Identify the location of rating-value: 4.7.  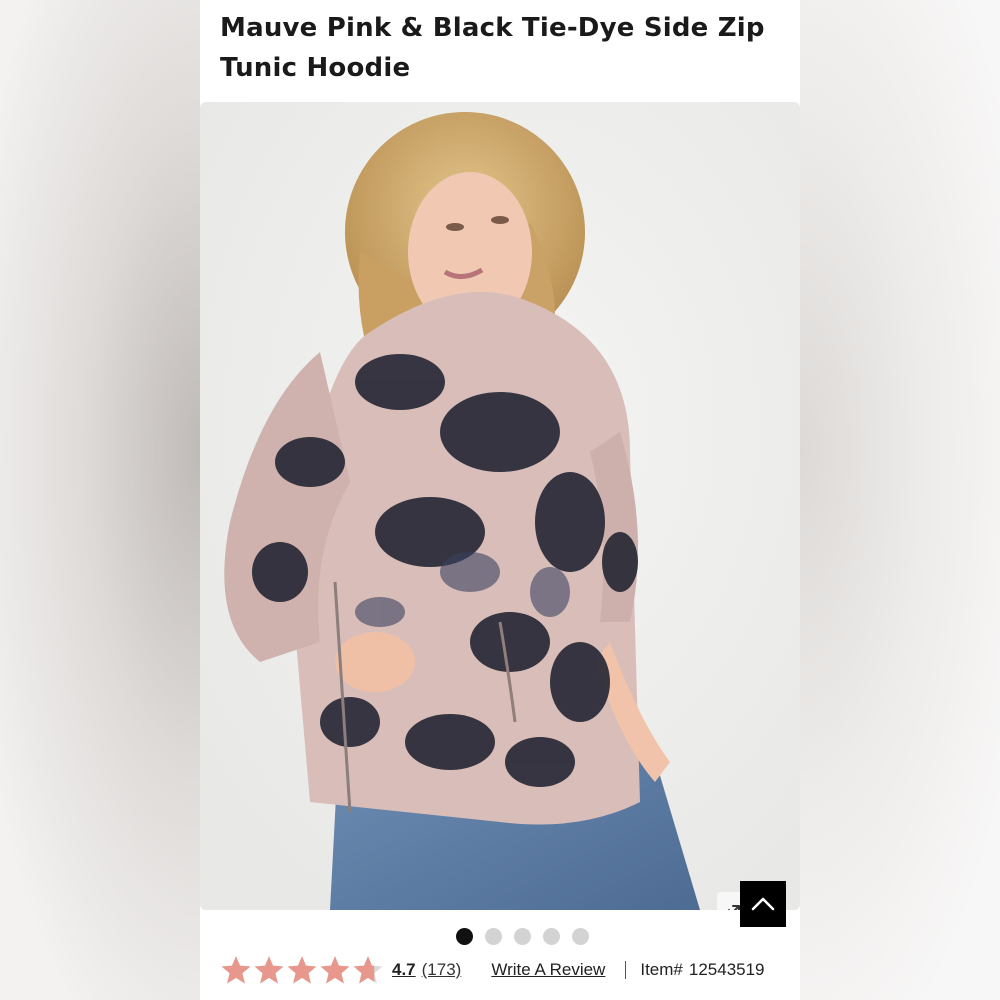
(404, 970).